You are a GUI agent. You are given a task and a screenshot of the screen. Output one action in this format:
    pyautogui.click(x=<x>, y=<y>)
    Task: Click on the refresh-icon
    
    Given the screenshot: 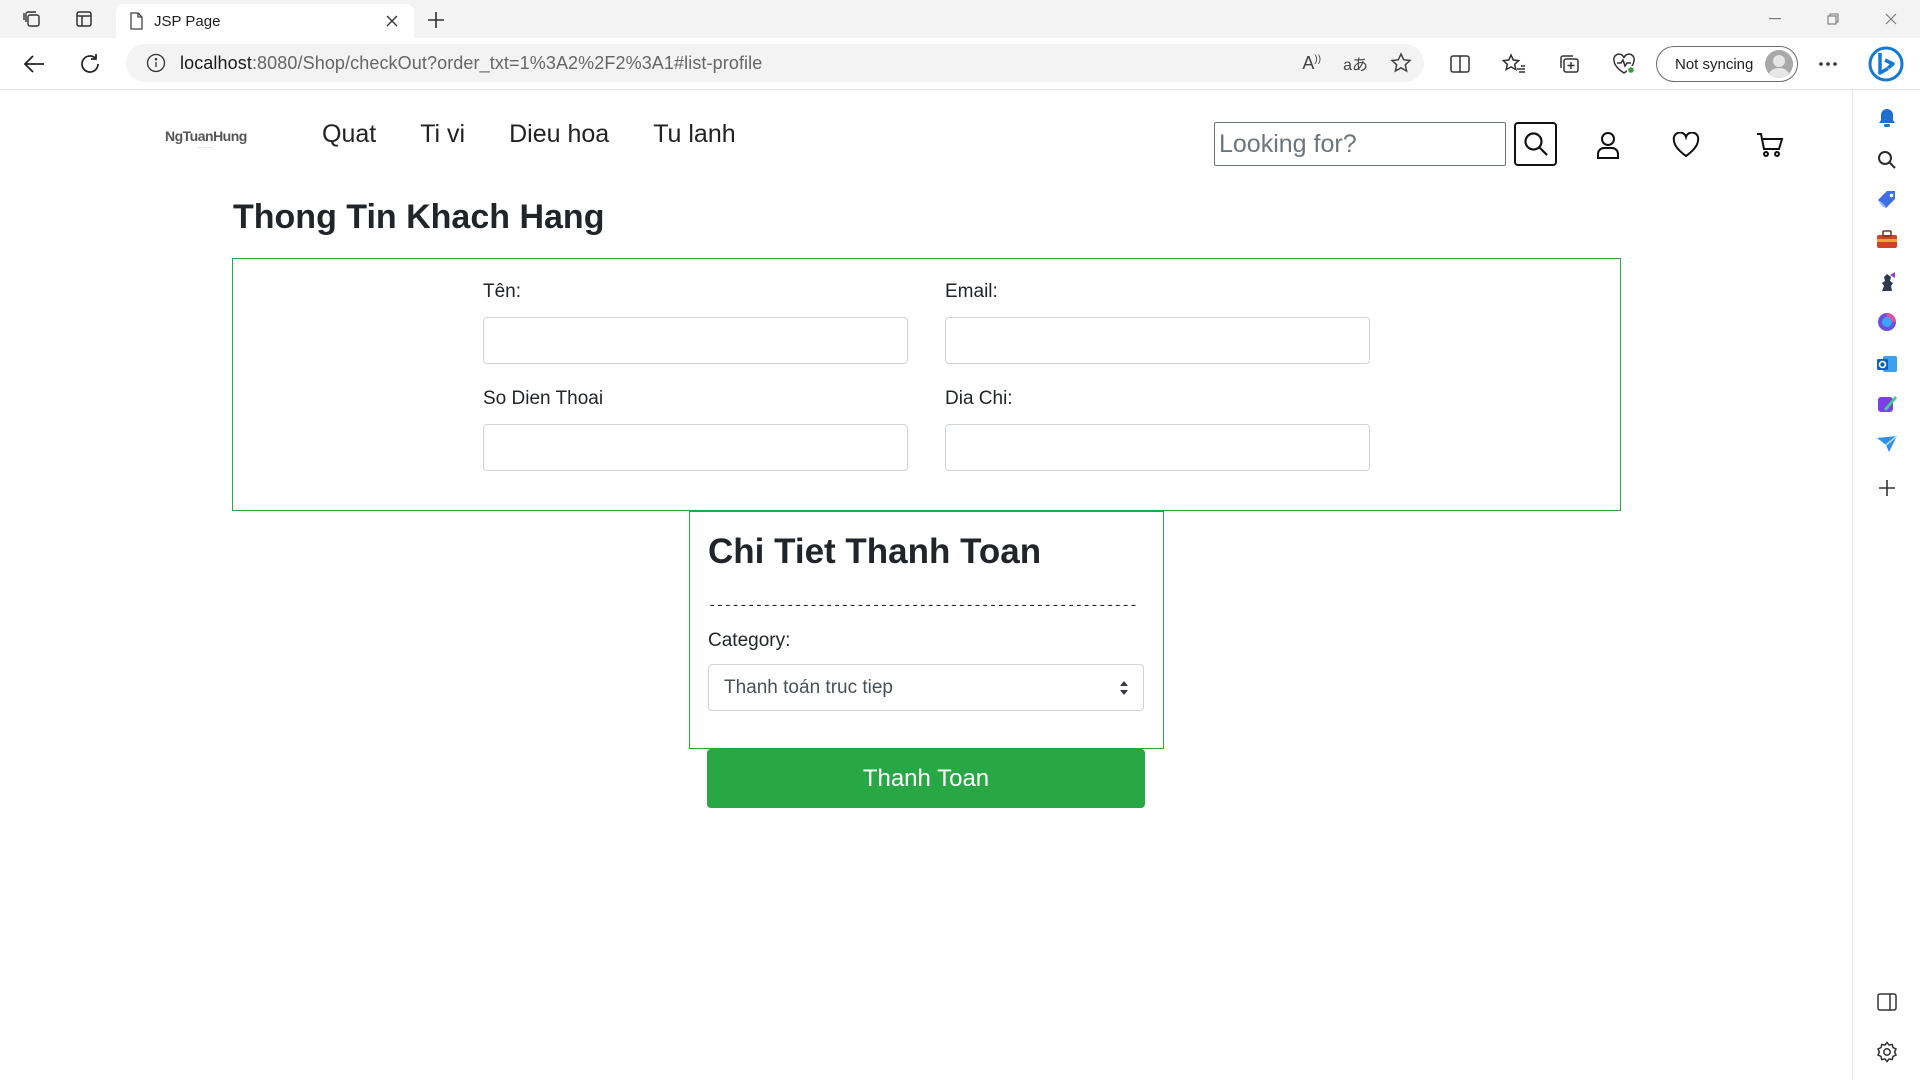 What is the action you would take?
    pyautogui.click(x=90, y=63)
    